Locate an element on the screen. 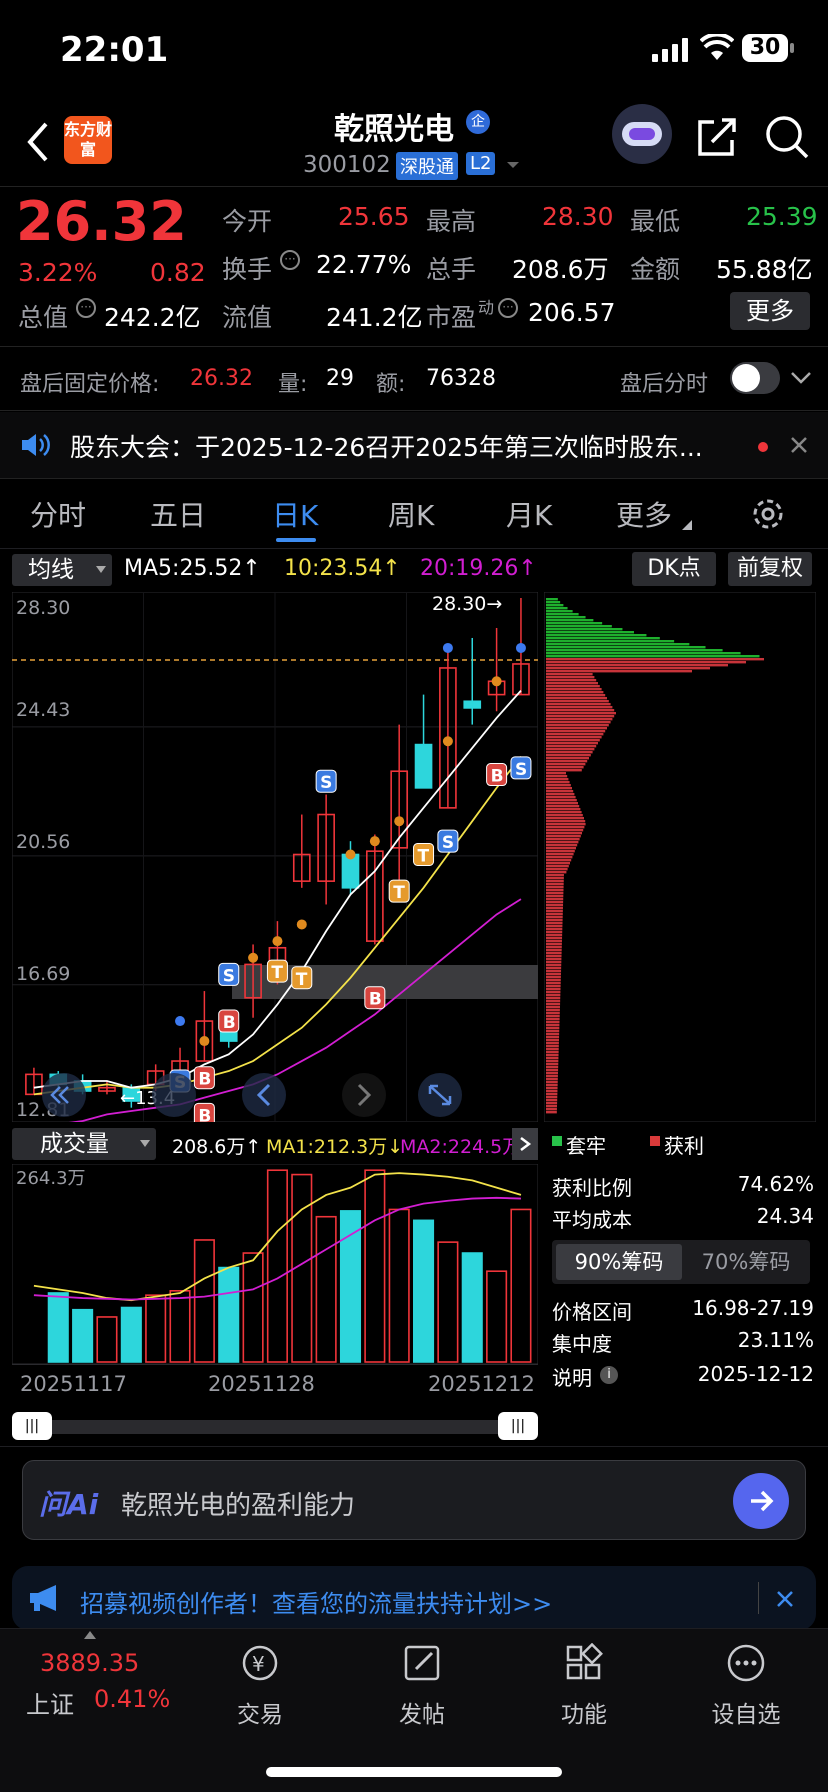  range-handle-left: ||| is located at coordinates (32, 1426).